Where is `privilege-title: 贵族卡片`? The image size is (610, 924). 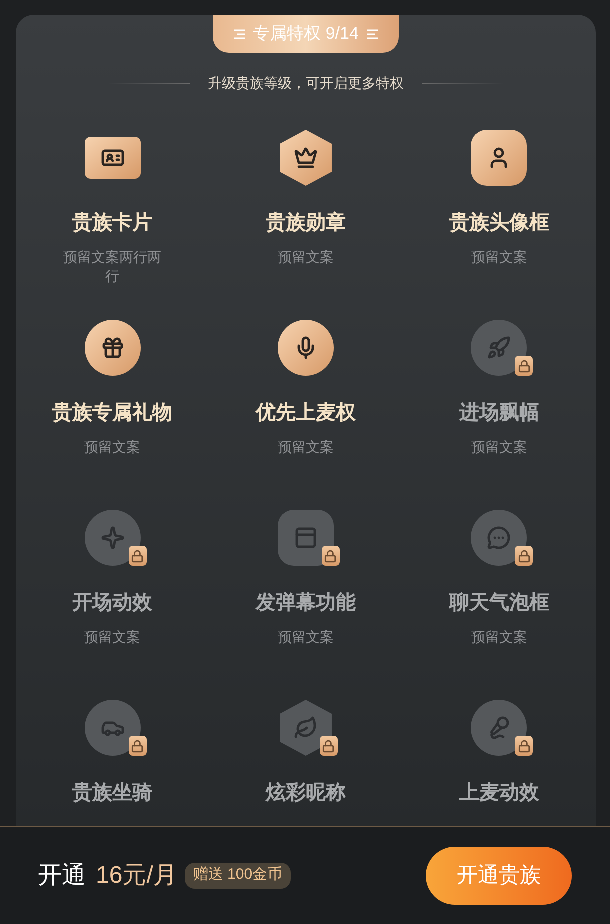
privilege-title: 贵族卡片 is located at coordinates (112, 223).